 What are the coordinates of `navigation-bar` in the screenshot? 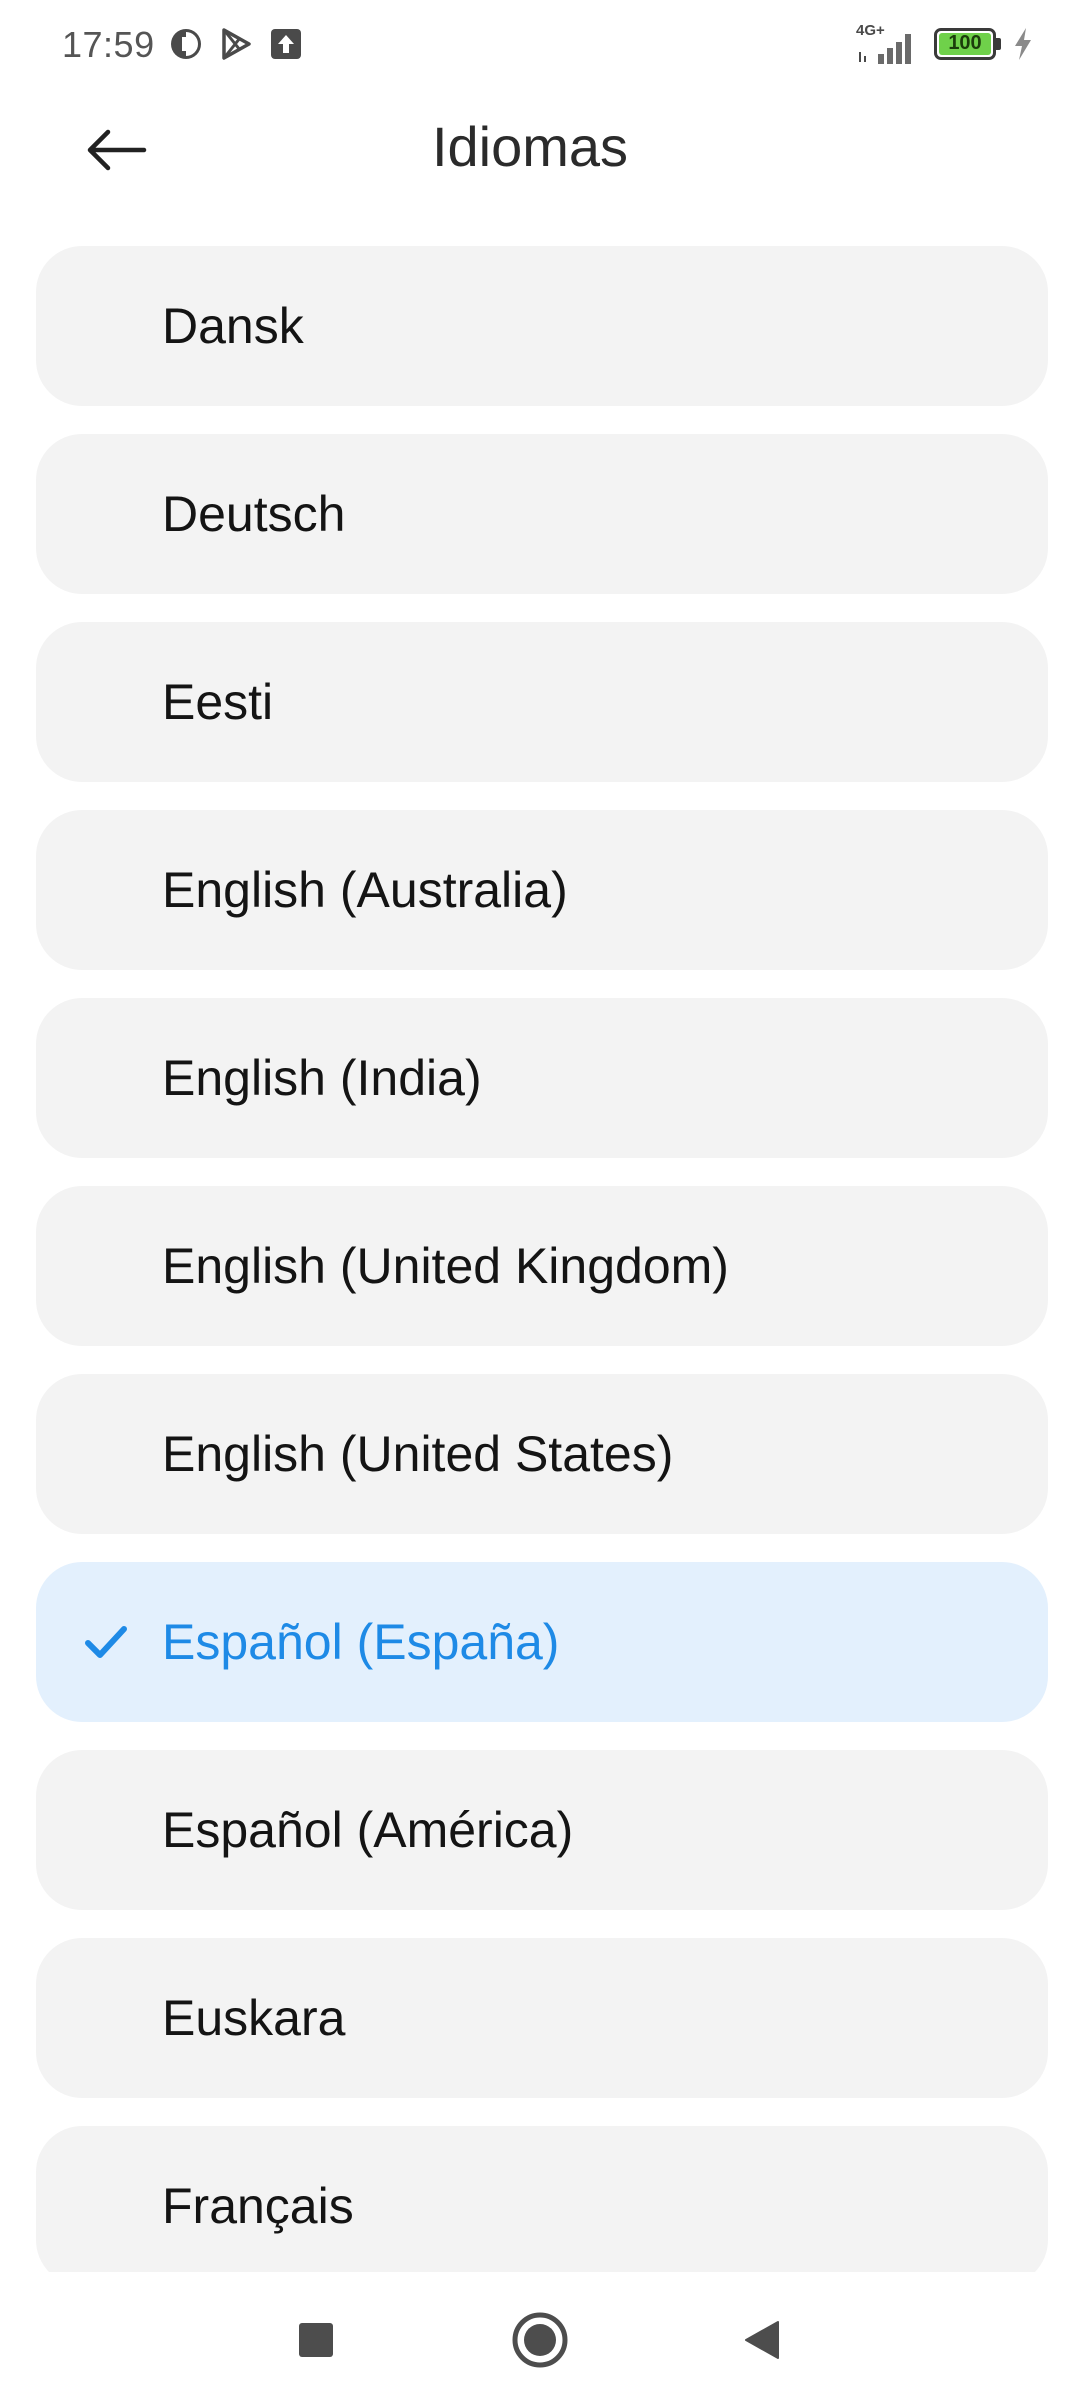 It's located at (540, 2336).